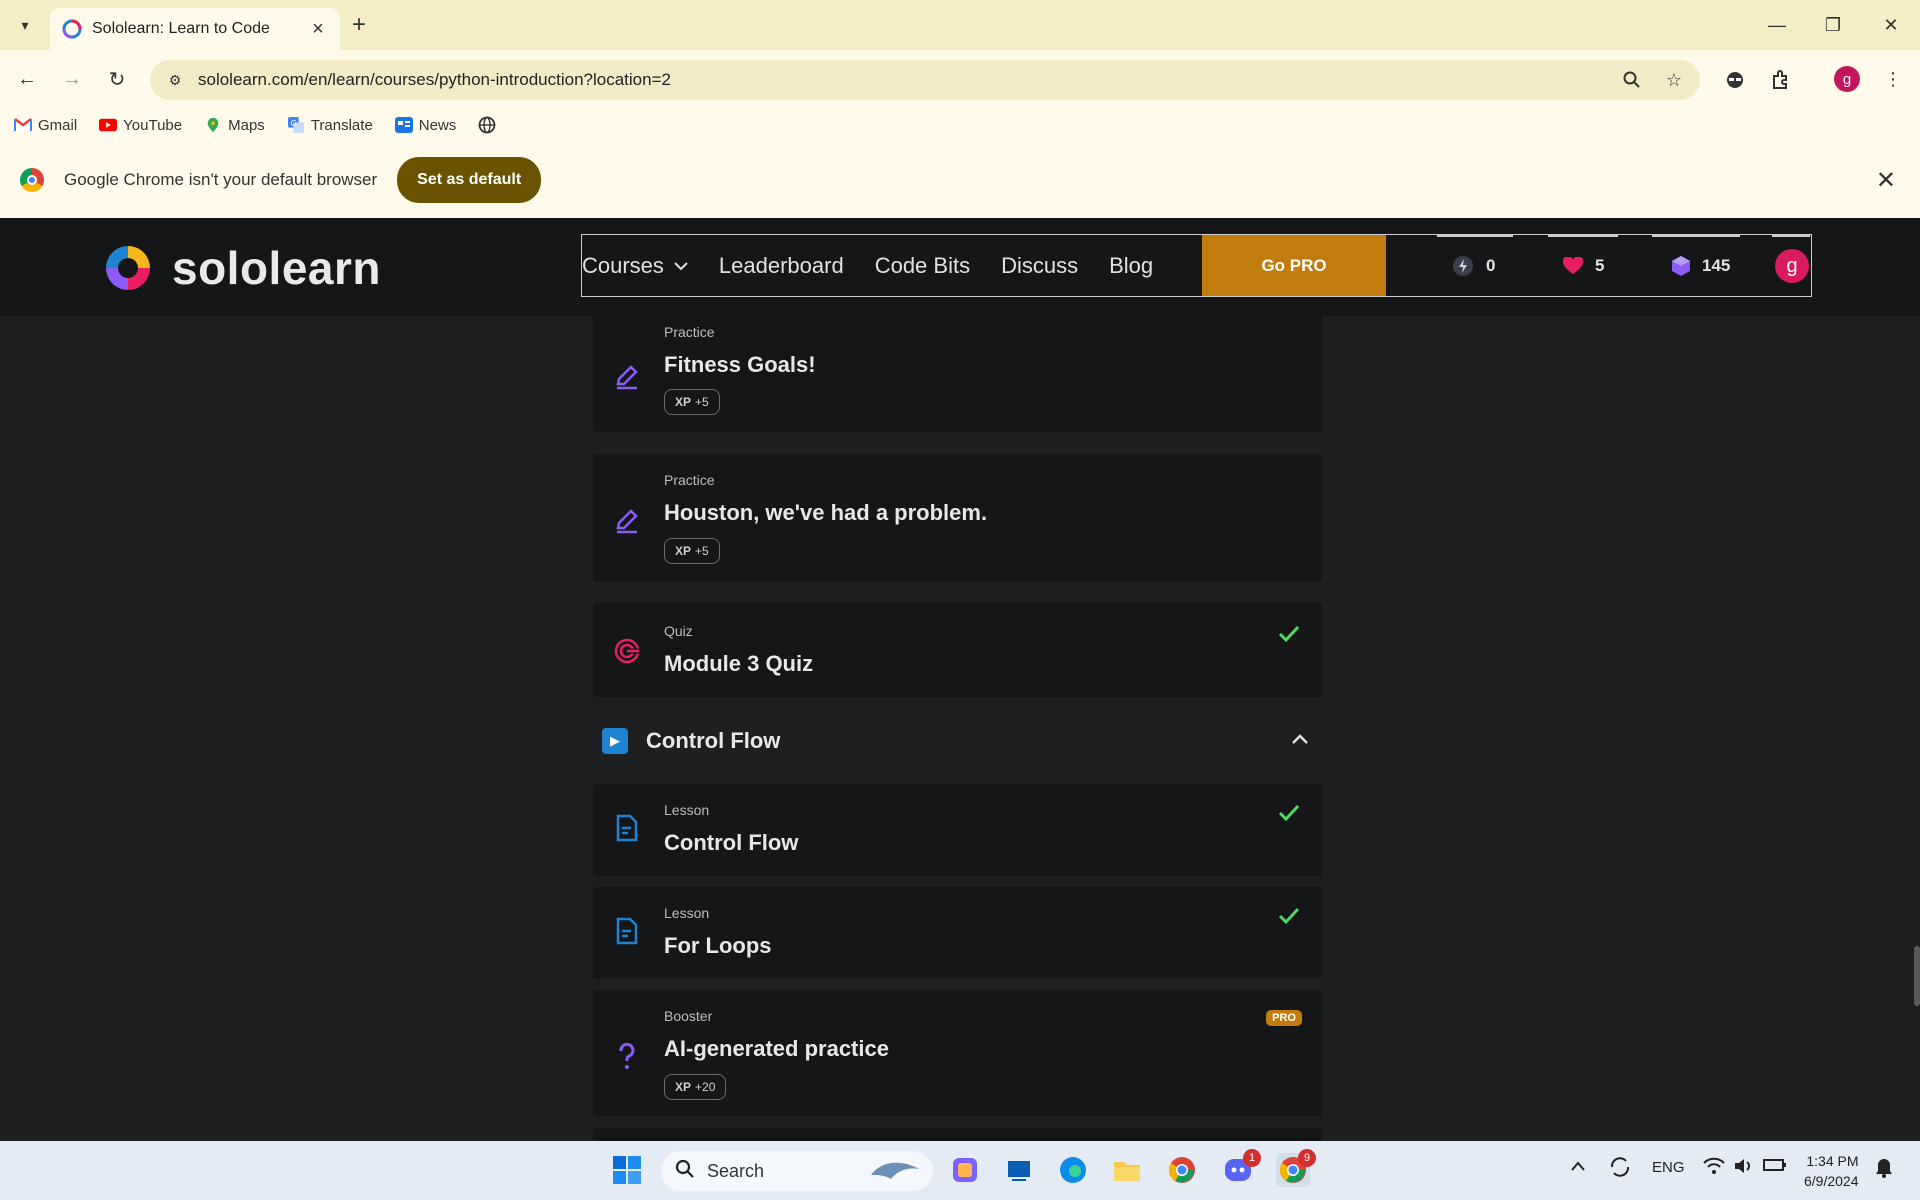 This screenshot has width=1920, height=1200. Describe the element at coordinates (1073, 1170) in the screenshot. I see `edge-icon` at that location.